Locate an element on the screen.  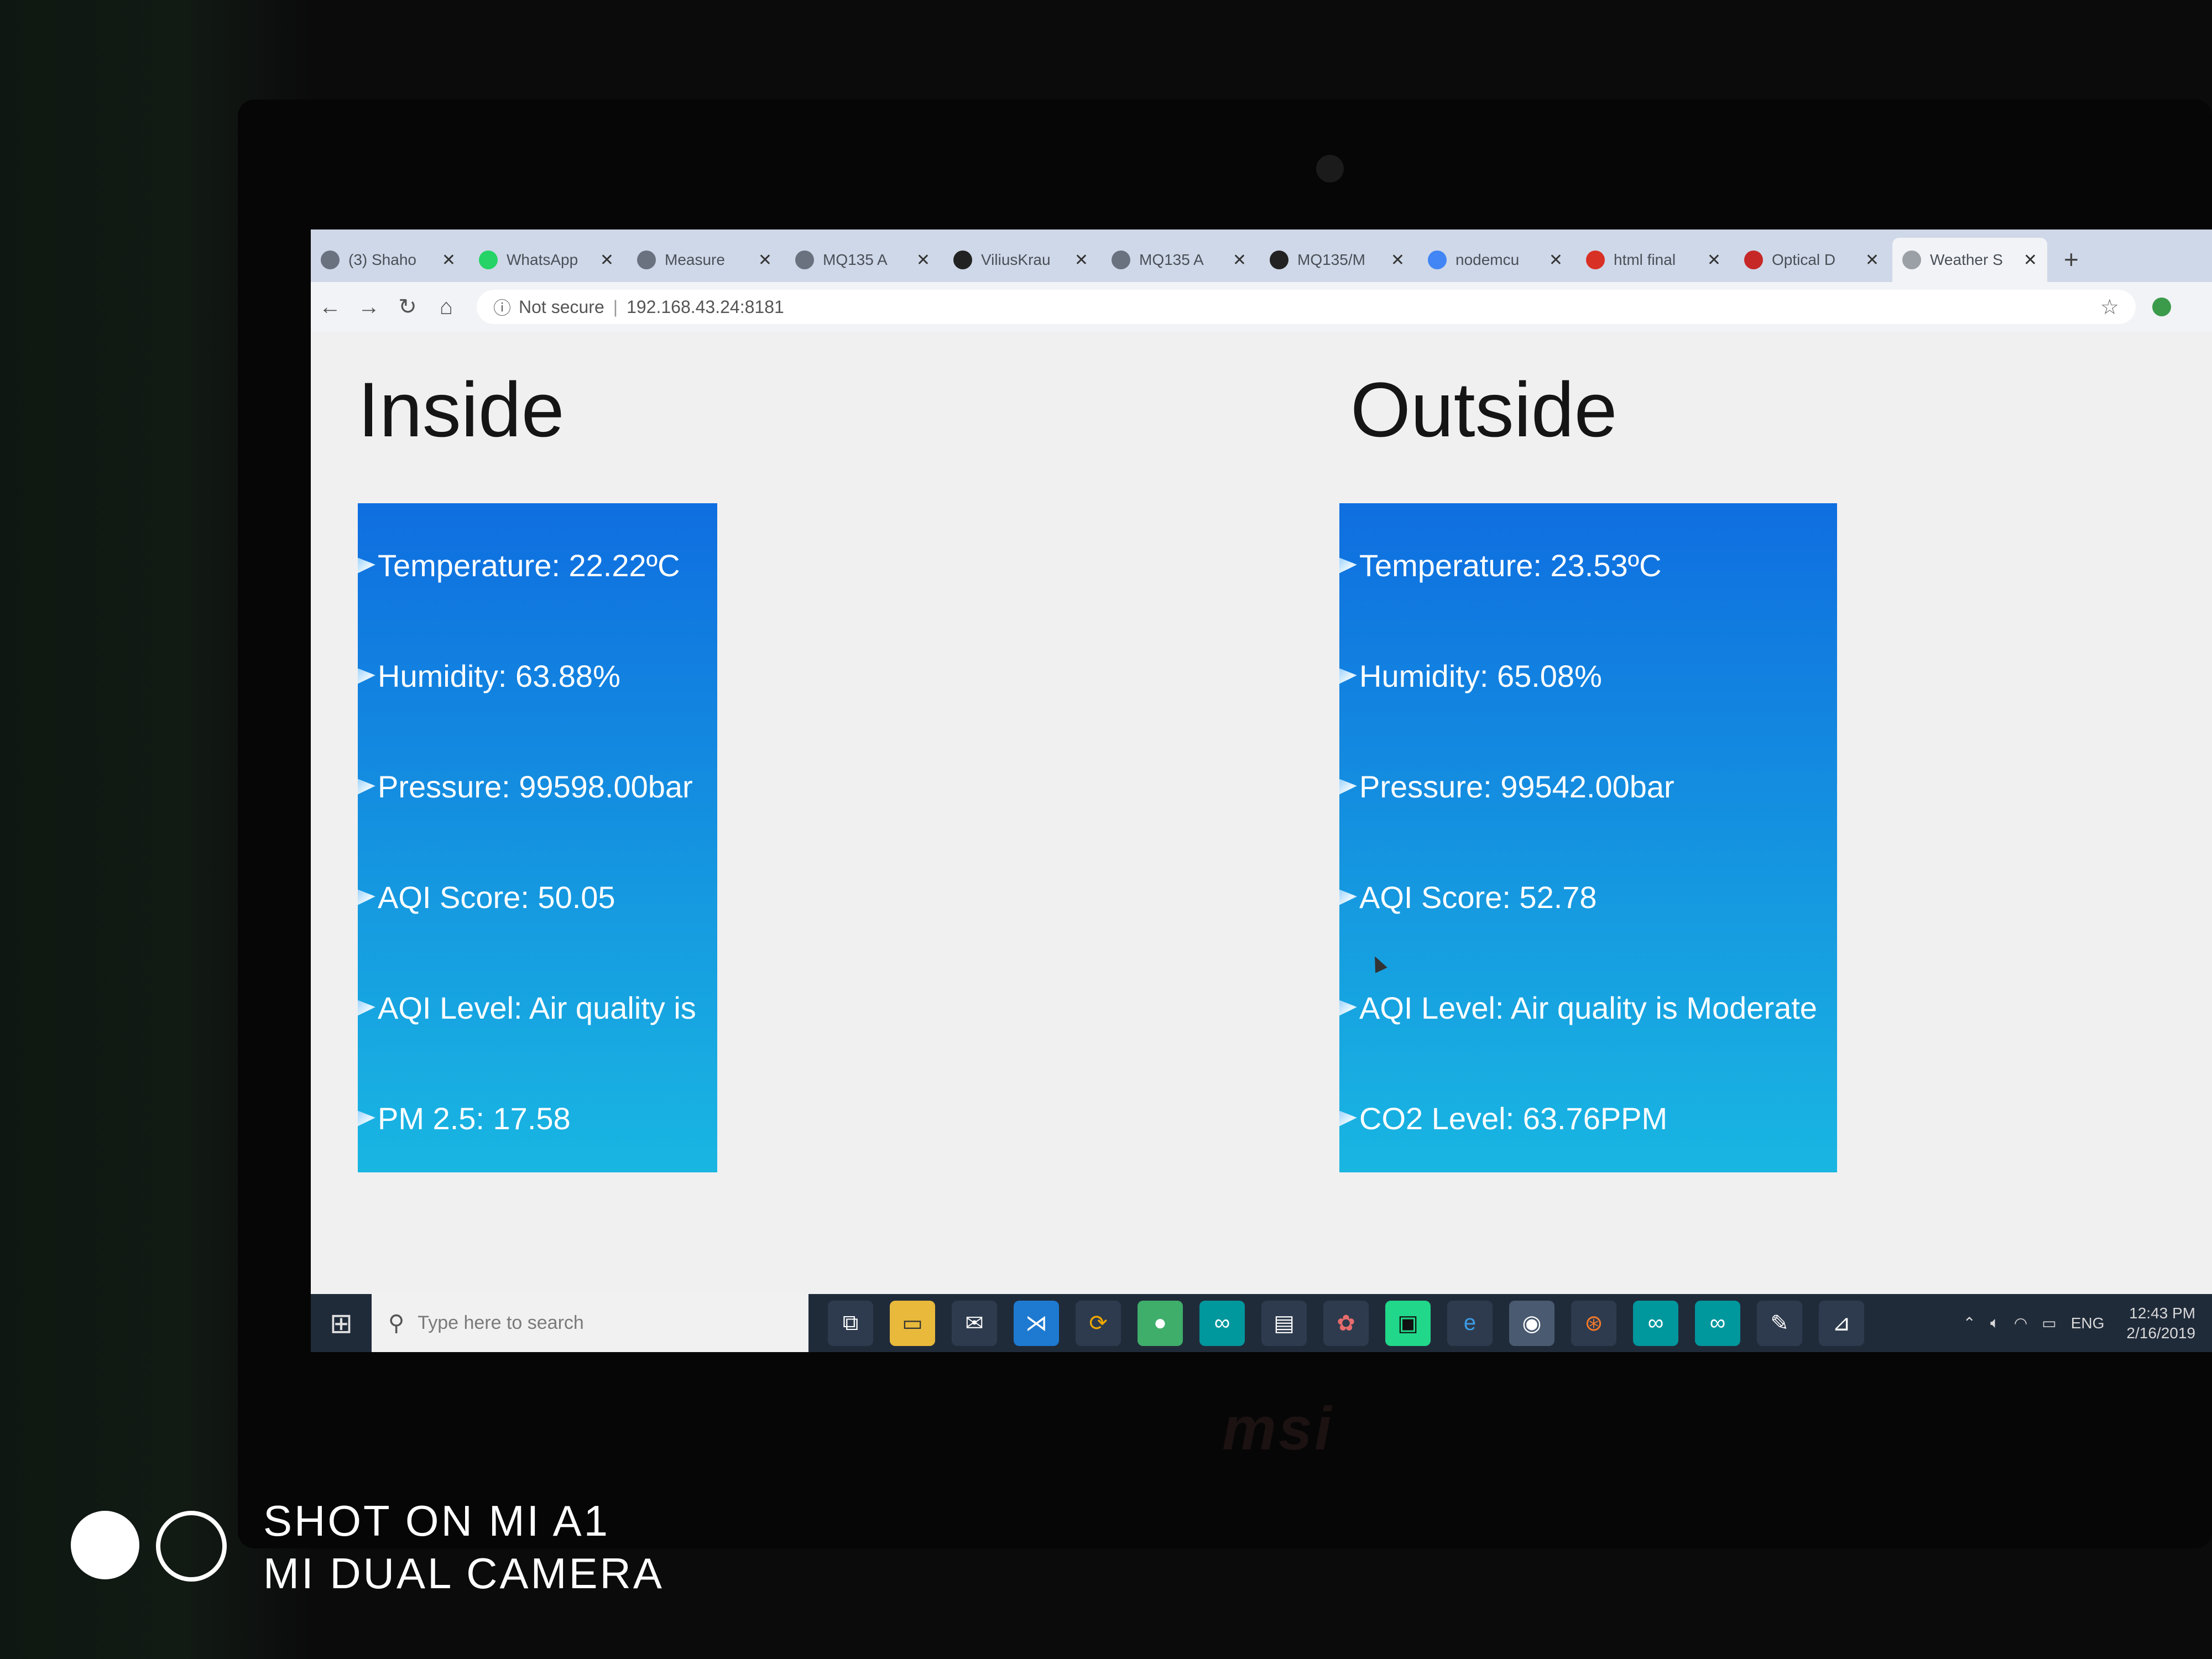
paint-icon: ✿ is located at coordinates (1346, 1323).